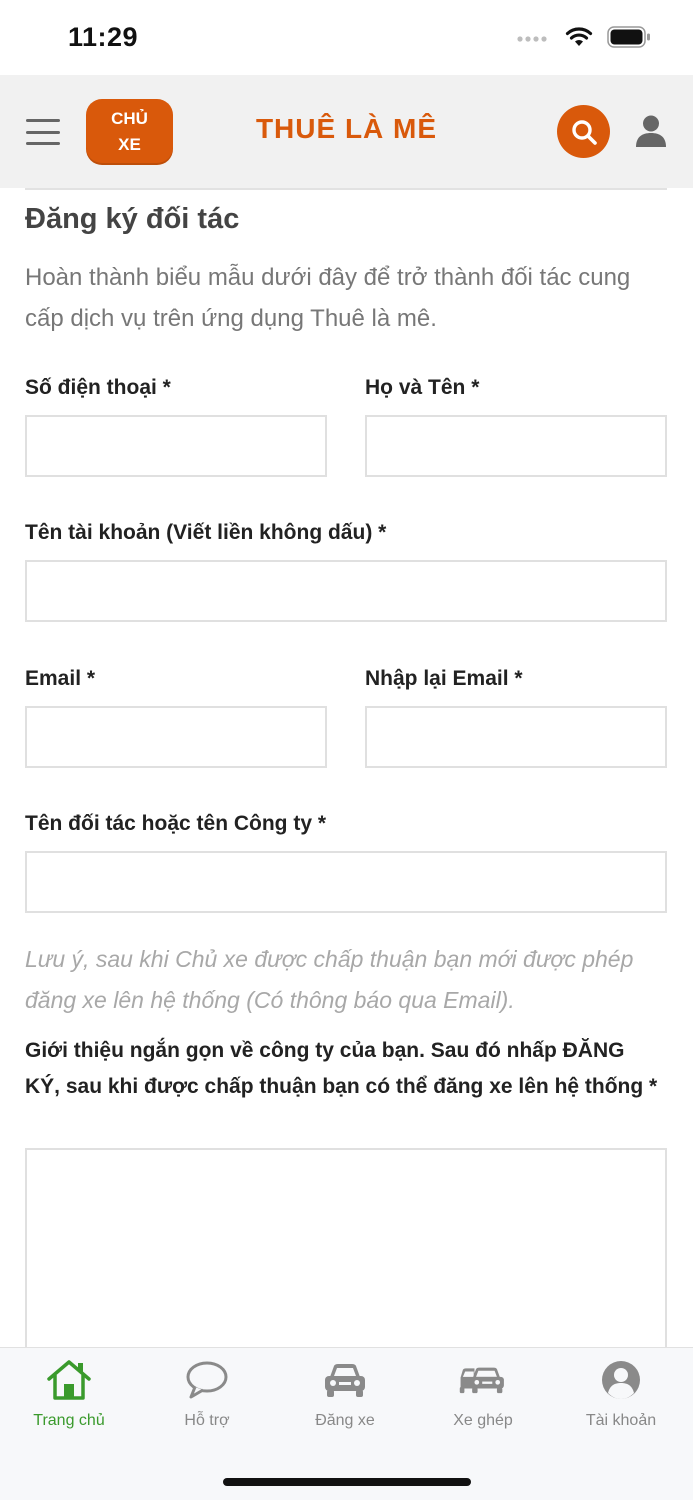 This screenshot has height=1500, width=693. Describe the element at coordinates (347, 1482) in the screenshot. I see `home-indicator` at that location.